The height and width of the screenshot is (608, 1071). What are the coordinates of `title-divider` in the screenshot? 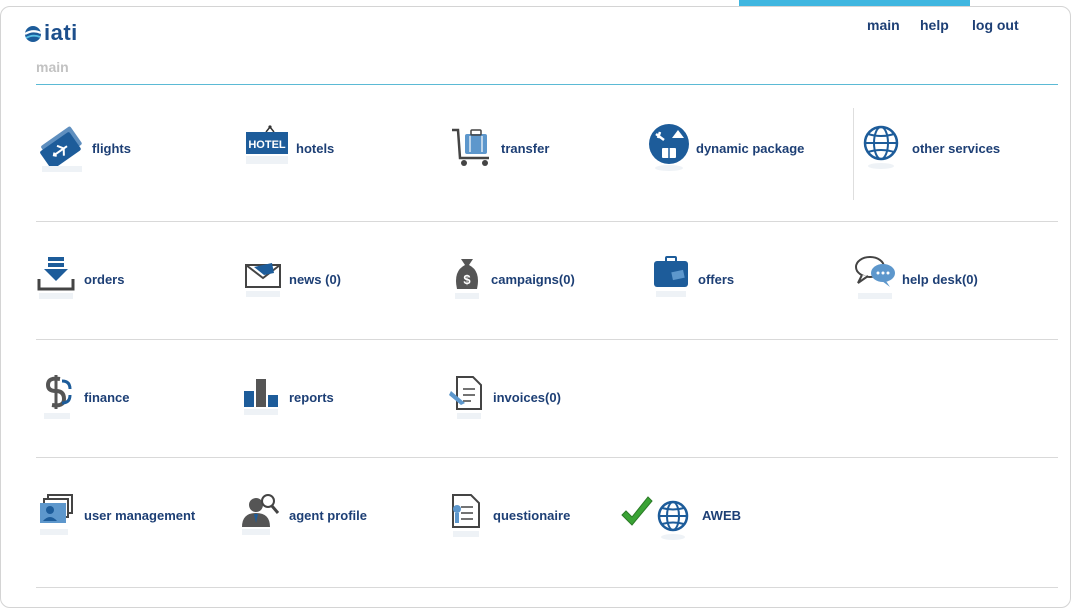 It's located at (547, 84).